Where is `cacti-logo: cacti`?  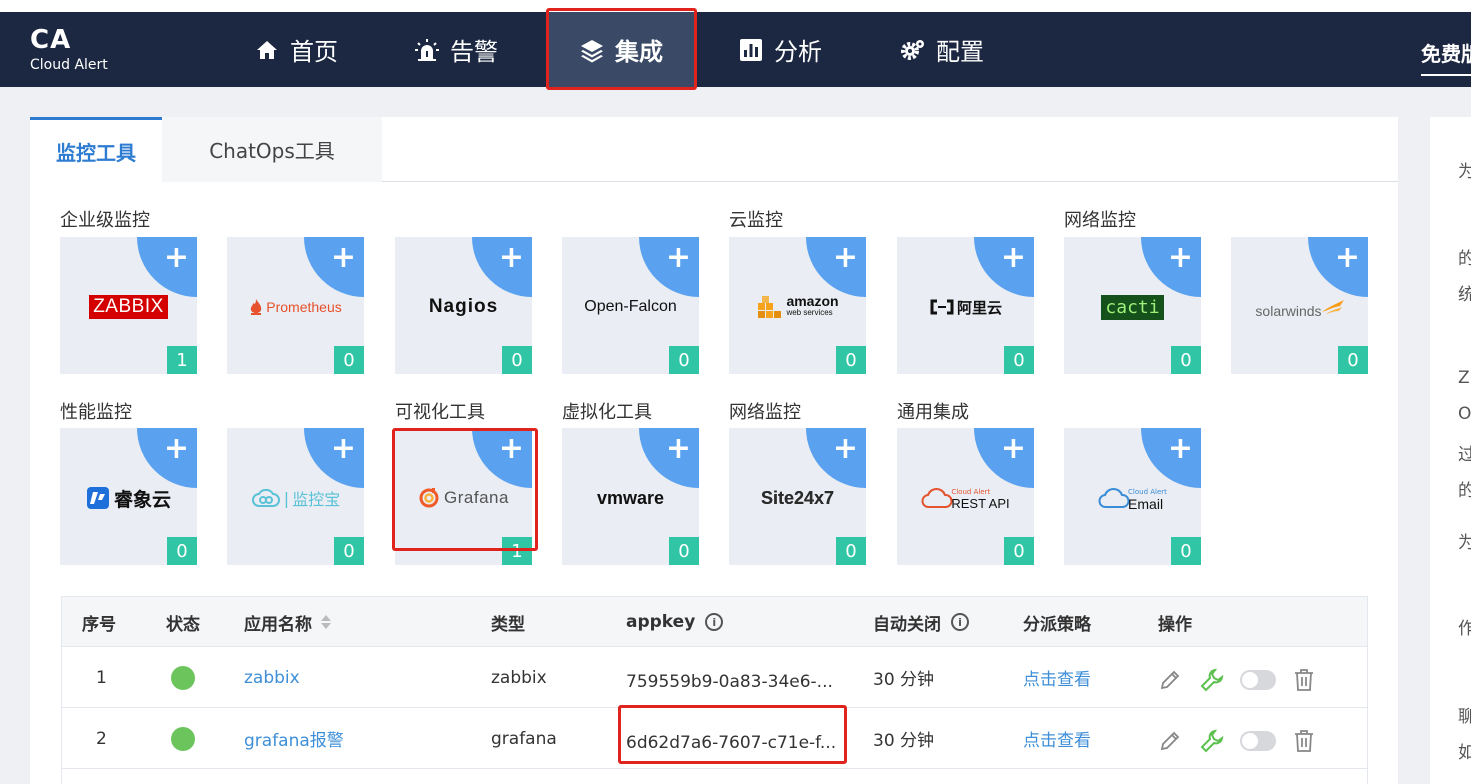
cacti-logo: cacti is located at coordinates (1132, 307).